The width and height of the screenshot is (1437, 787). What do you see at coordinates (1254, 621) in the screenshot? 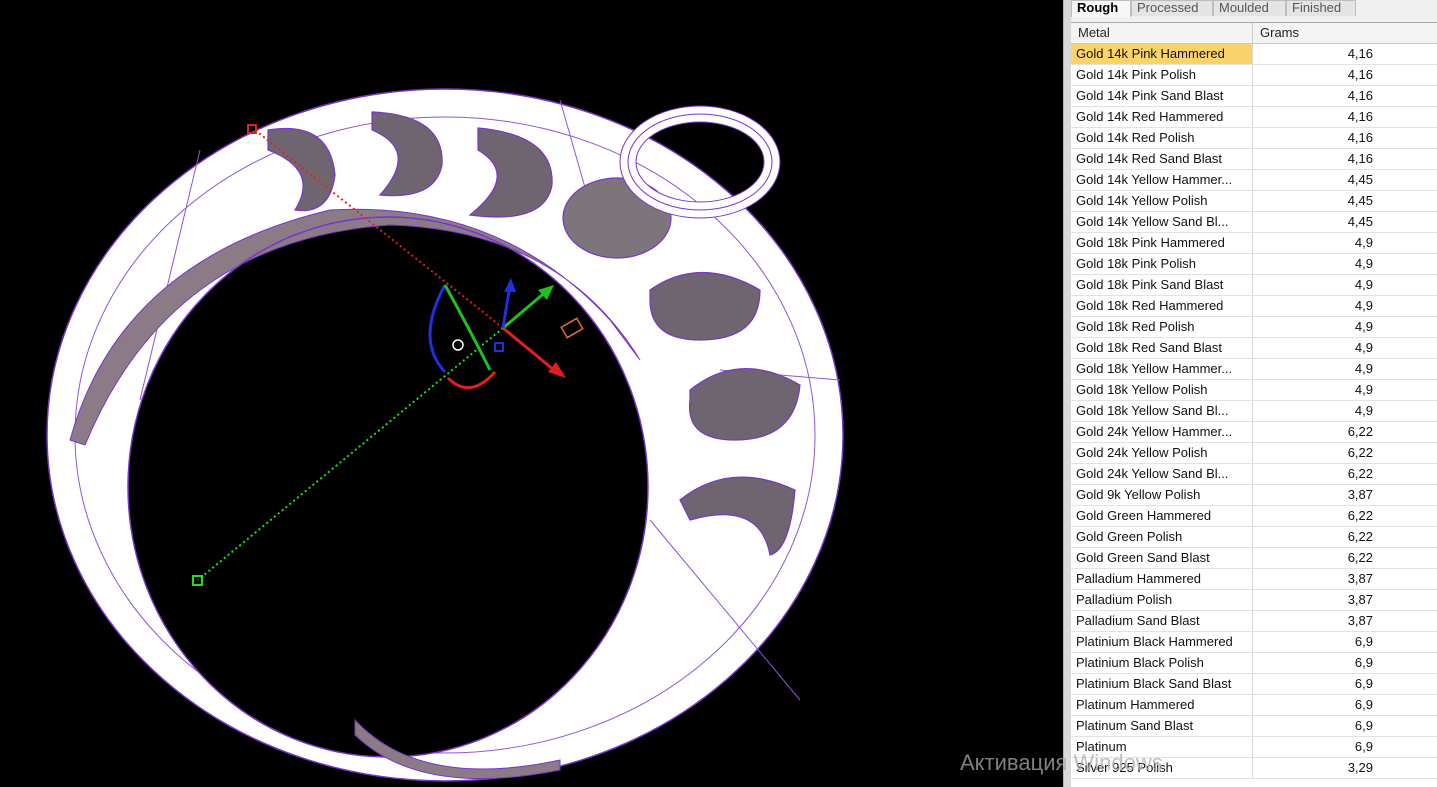
I see `table-row: Palladium Sand Blast 3,87` at bounding box center [1254, 621].